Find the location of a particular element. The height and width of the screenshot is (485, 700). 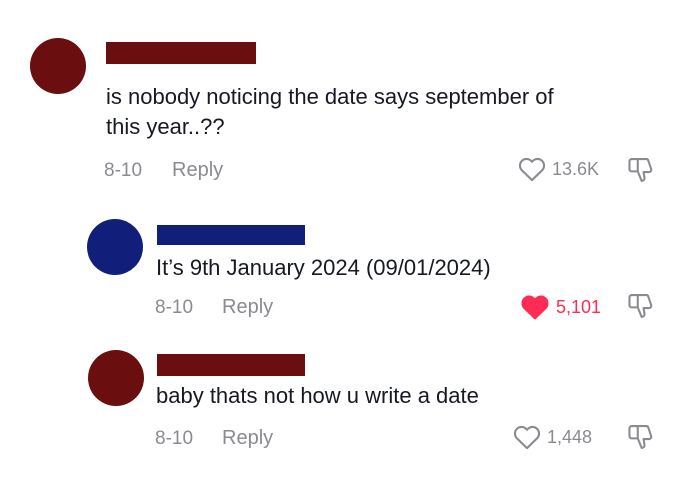

comment-text-line: this year..?? is located at coordinates (165, 126).